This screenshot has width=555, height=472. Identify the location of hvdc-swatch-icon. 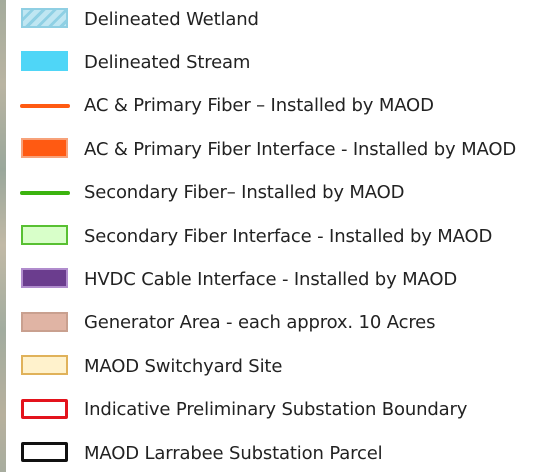
(45, 279).